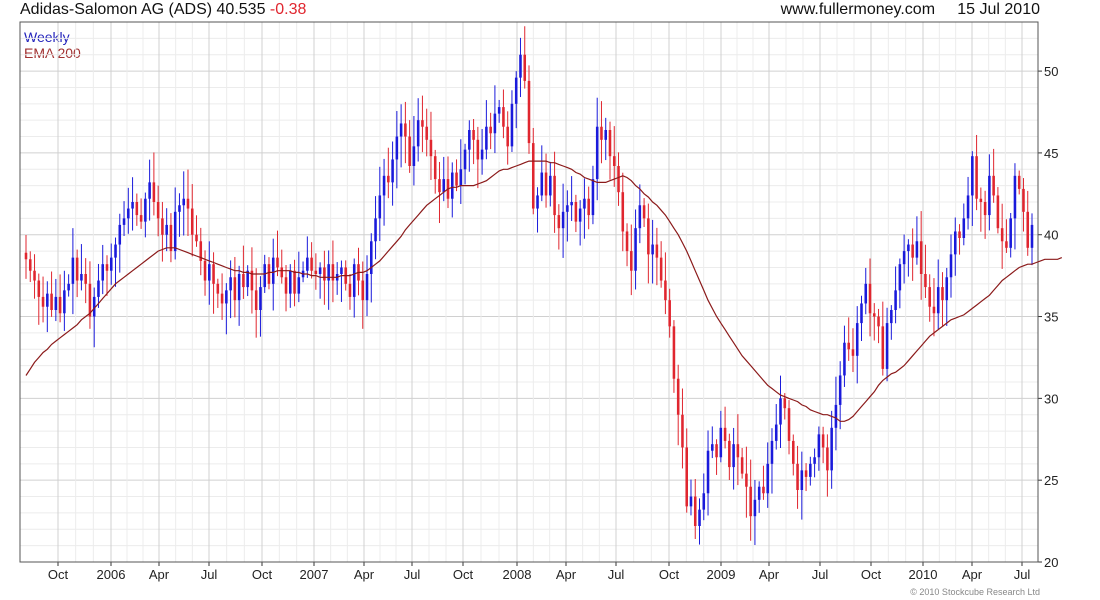 Image resolution: width=1100 pixels, height=600 pixels. What do you see at coordinates (1051, 398) in the screenshot?
I see `y-tick-label: 30` at bounding box center [1051, 398].